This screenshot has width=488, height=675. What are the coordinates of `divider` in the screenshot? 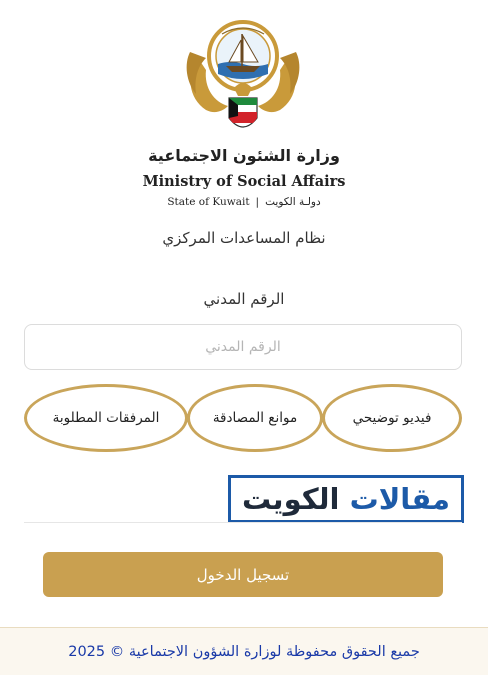 It's located at (243, 522).